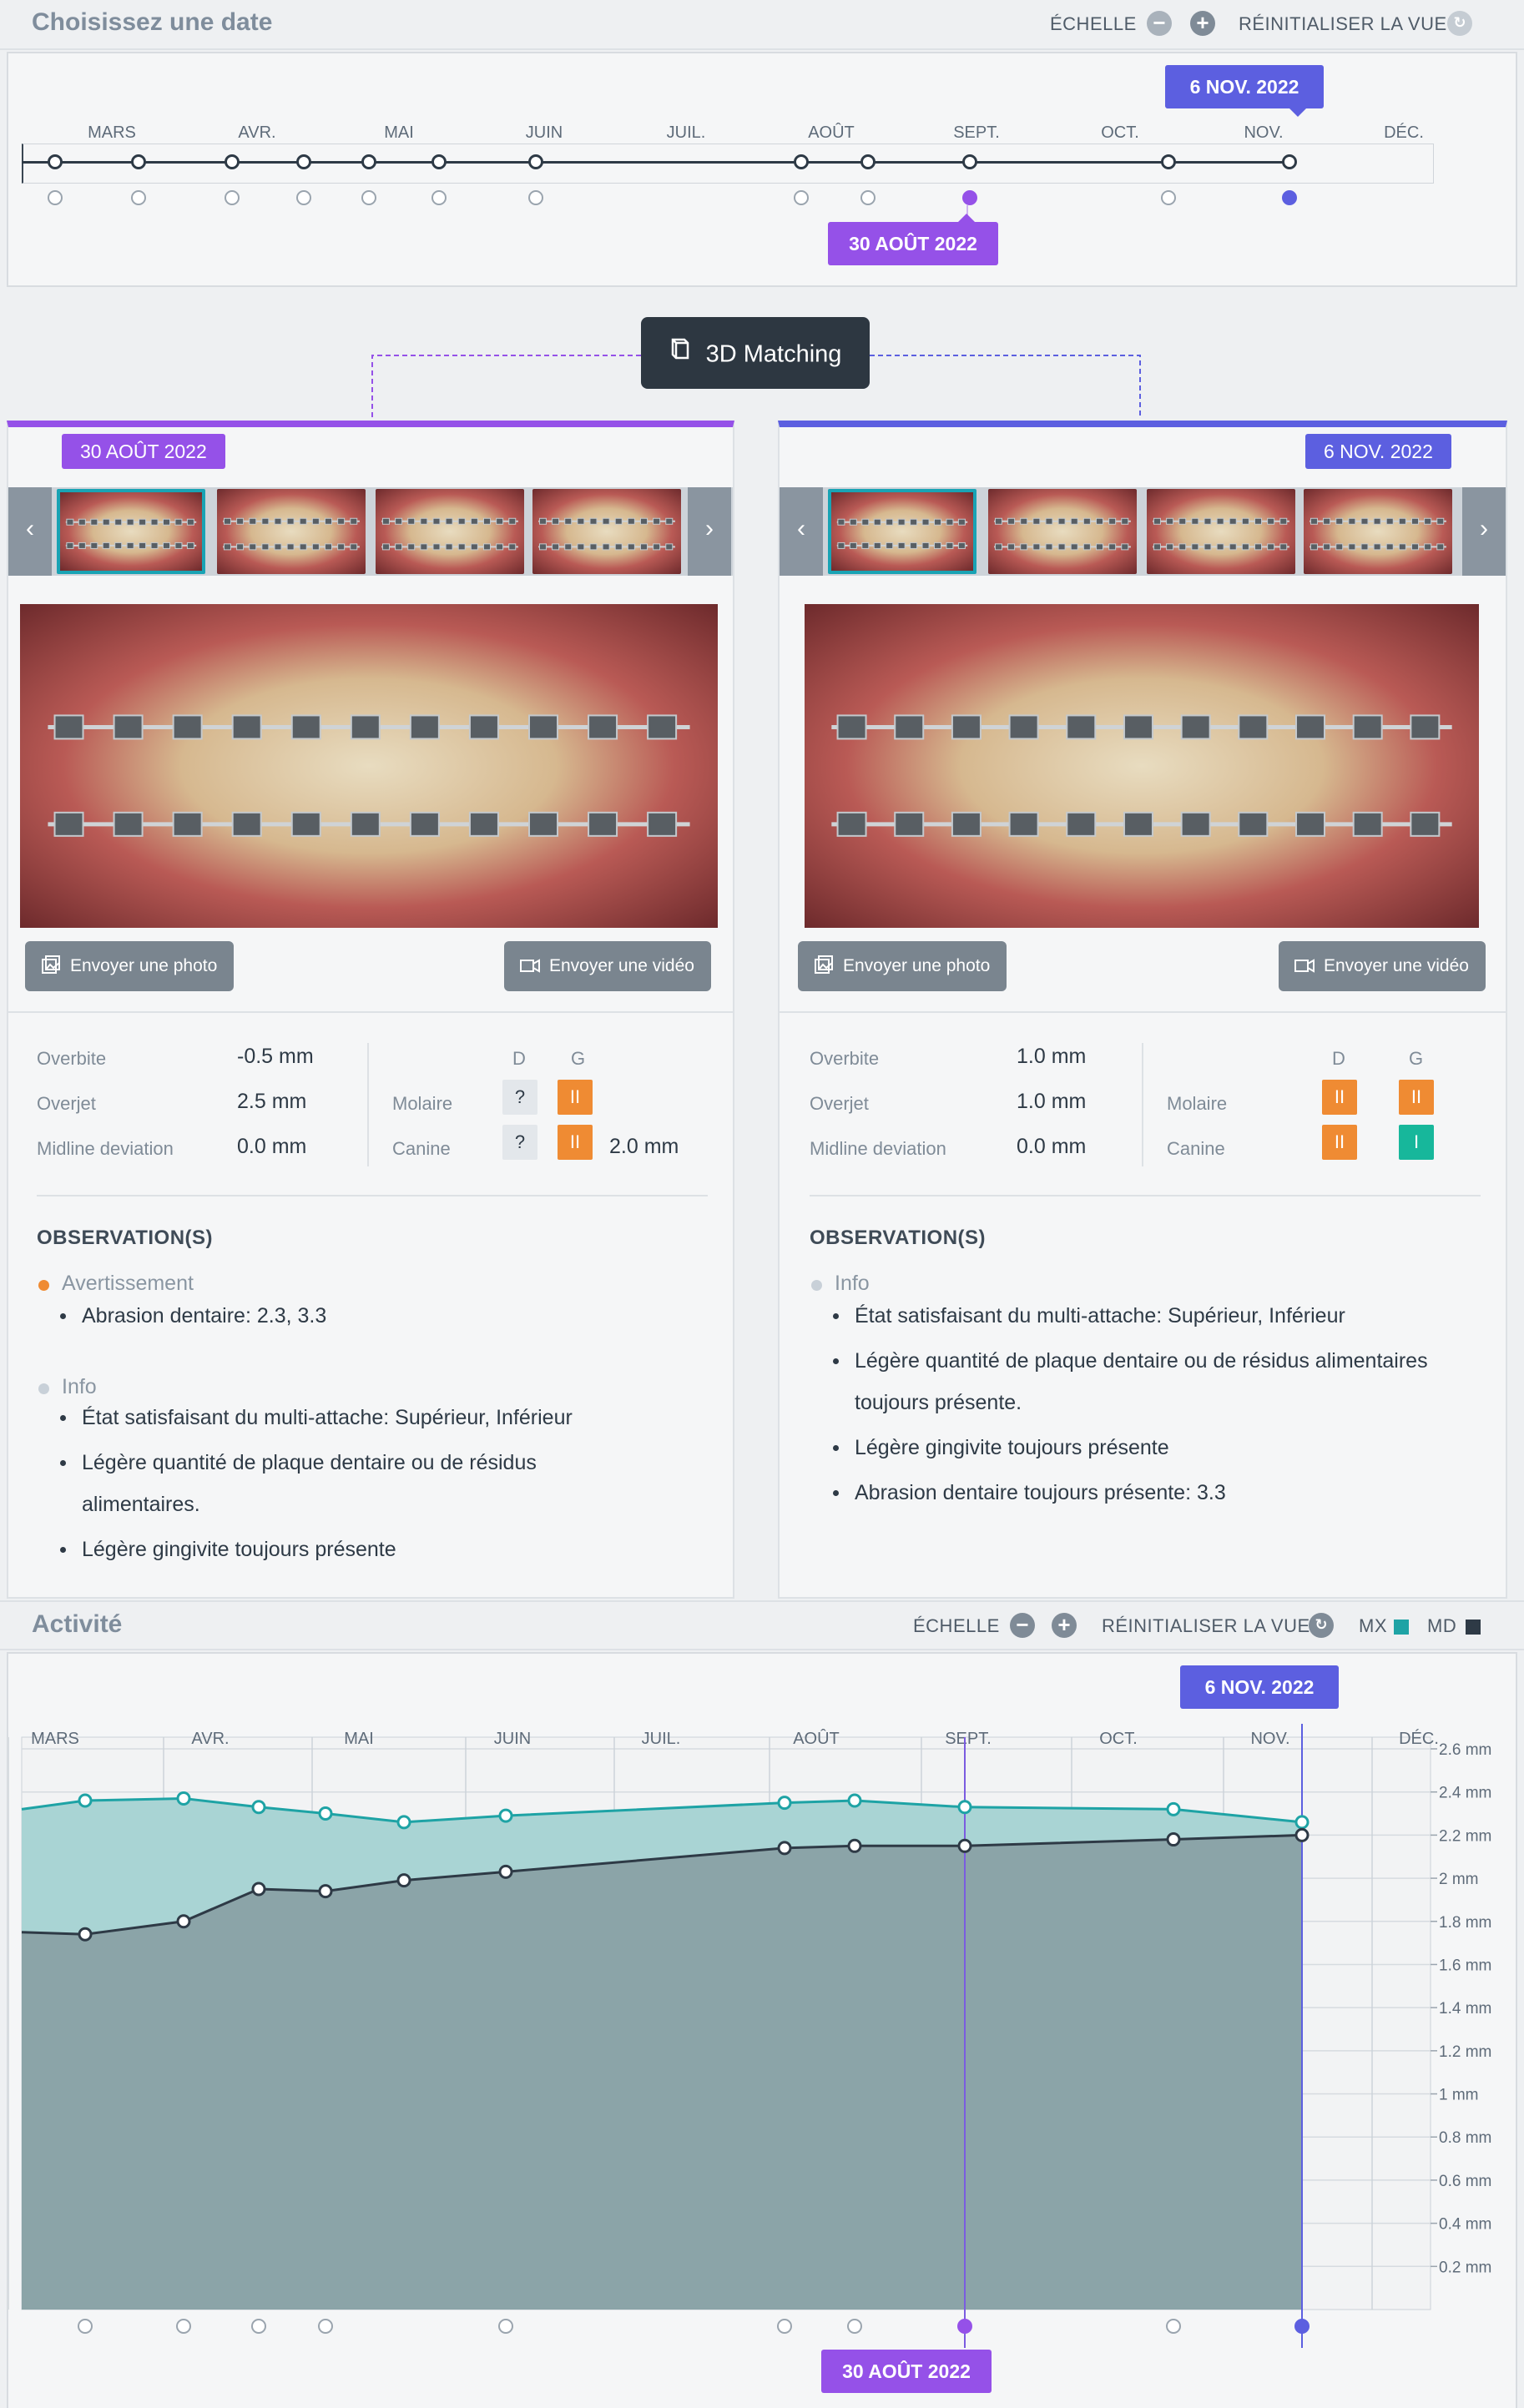 Image resolution: width=1524 pixels, height=2408 pixels. I want to click on right-strip-next-button: ›, so click(1484, 531).